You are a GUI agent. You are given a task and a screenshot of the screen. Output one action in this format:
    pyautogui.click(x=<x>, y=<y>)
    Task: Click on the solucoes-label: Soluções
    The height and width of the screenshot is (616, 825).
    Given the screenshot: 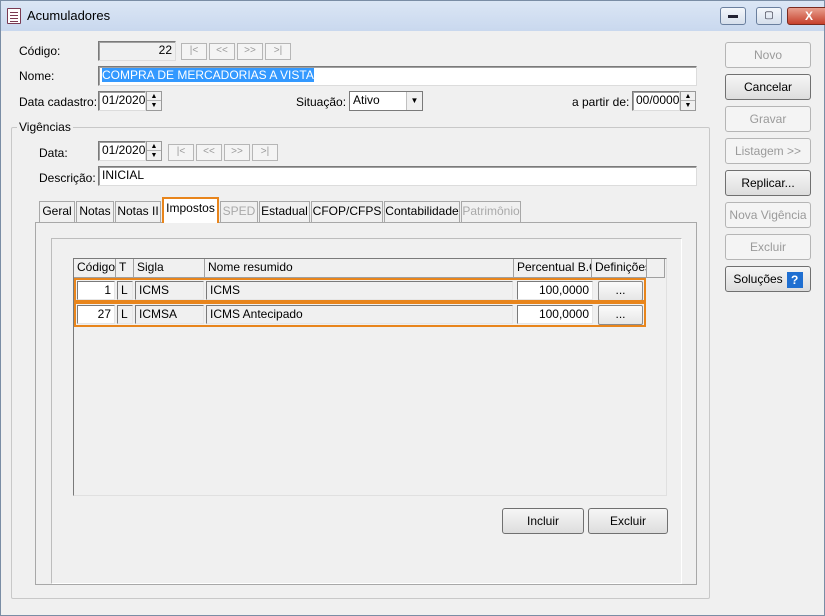 What is the action you would take?
    pyautogui.click(x=758, y=279)
    